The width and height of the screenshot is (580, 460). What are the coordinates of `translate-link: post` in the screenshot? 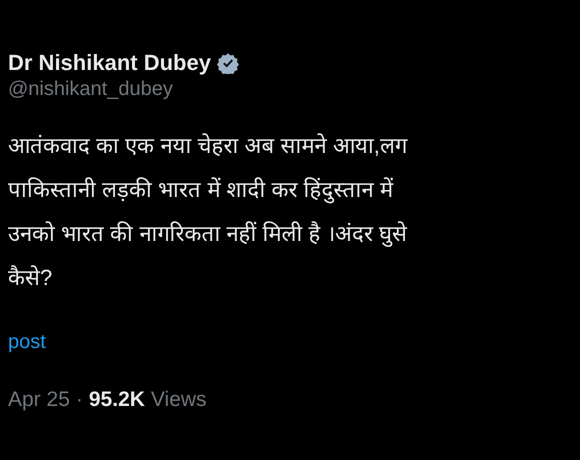 It's located at (27, 342).